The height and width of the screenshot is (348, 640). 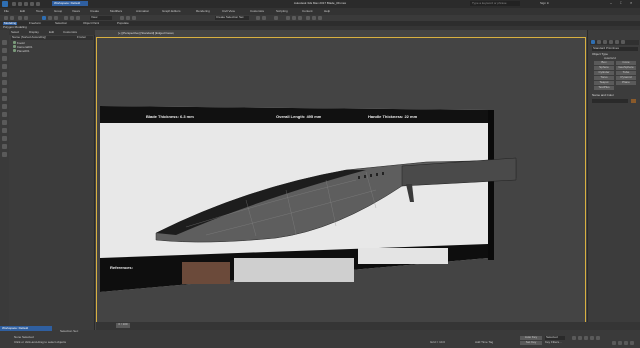 What do you see at coordinates (282, 11) in the screenshot?
I see `menu-item-scripting: Scripting` at bounding box center [282, 11].